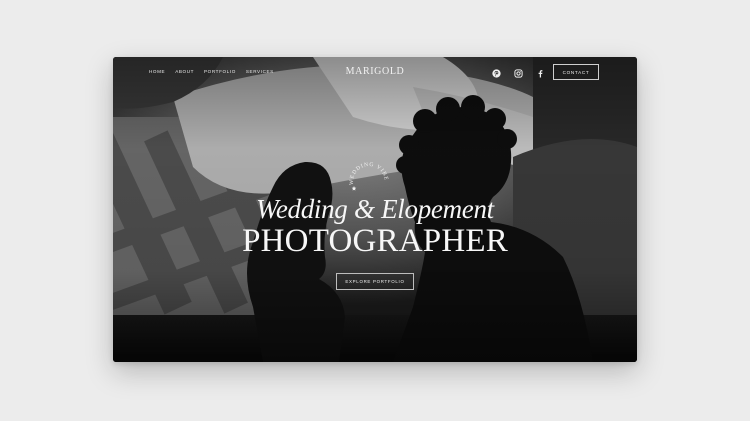 The height and width of the screenshot is (421, 750). I want to click on social-links, so click(518, 73).